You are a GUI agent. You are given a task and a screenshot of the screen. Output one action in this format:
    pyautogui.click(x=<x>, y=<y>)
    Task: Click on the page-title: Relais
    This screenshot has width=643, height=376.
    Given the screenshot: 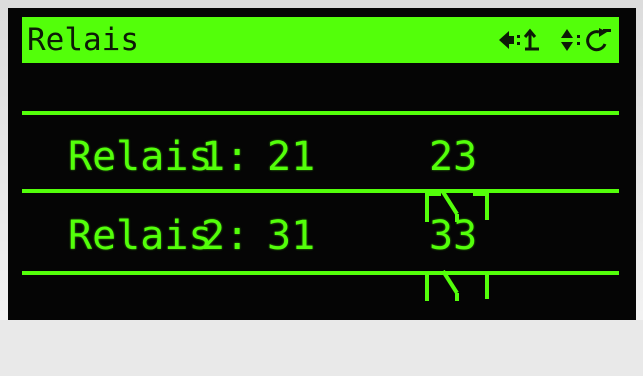 What is the action you would take?
    pyautogui.click(x=83, y=40)
    